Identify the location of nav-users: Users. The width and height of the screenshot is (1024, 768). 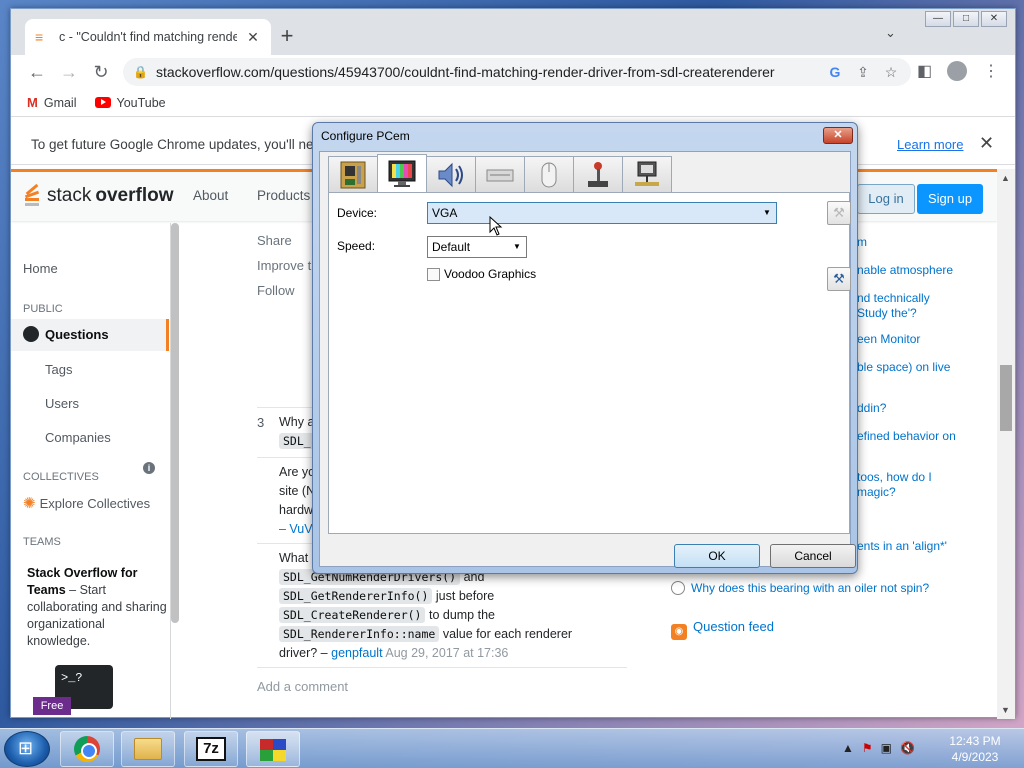
(62, 403).